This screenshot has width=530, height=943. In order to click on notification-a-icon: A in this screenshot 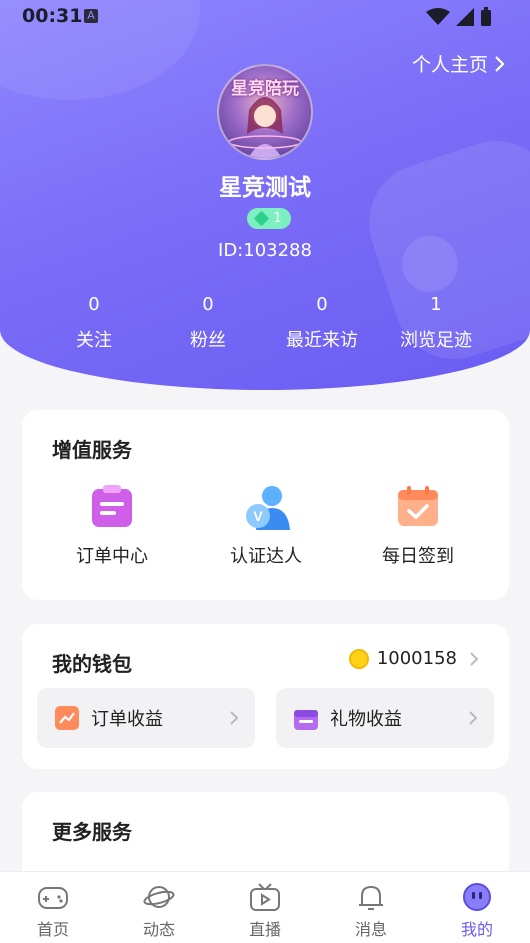, I will do `click(91, 16)`.